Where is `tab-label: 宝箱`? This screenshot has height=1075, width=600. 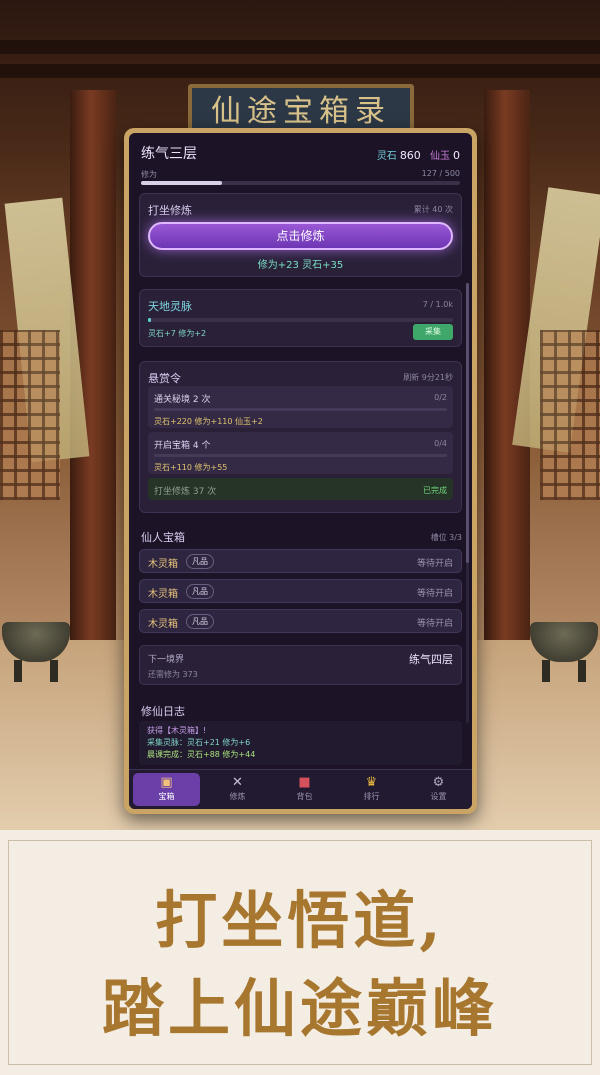
tab-label: 宝箱 is located at coordinates (166, 796).